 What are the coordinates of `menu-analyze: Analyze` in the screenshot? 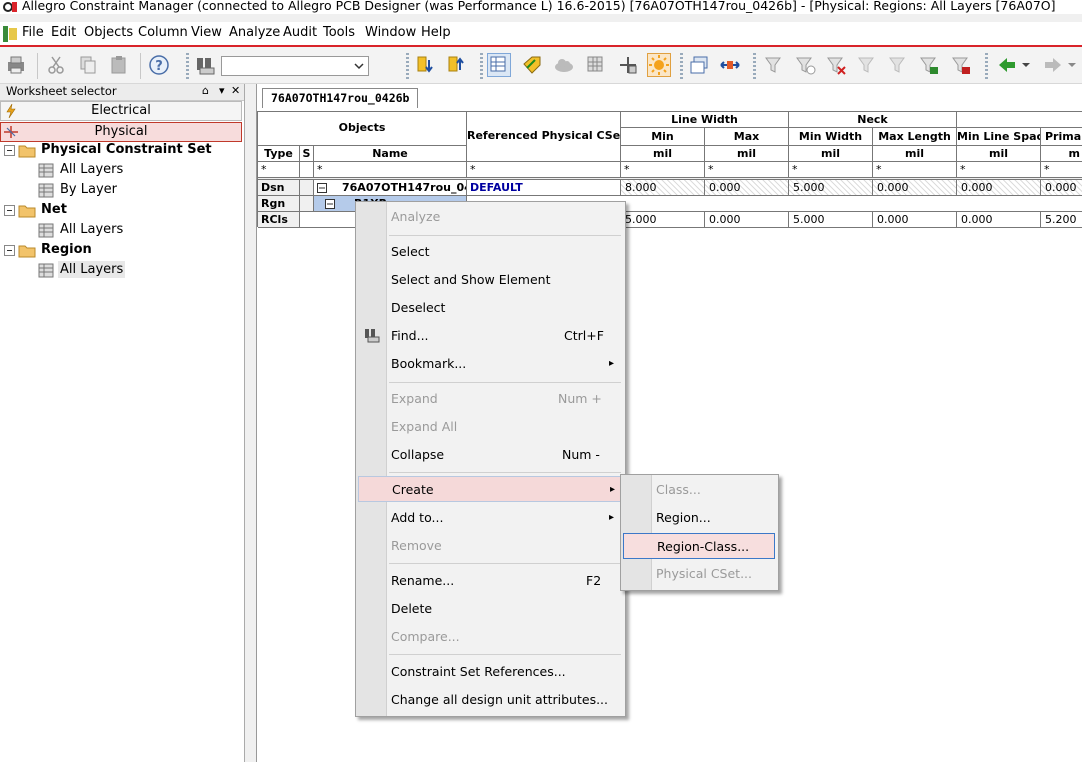 It's located at (254, 32).